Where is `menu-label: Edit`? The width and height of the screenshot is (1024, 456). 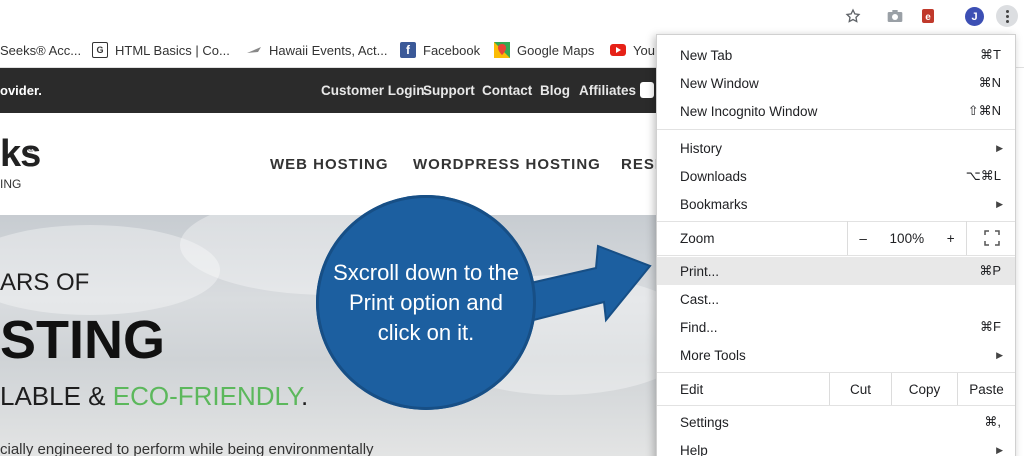 menu-label: Edit is located at coordinates (692, 389).